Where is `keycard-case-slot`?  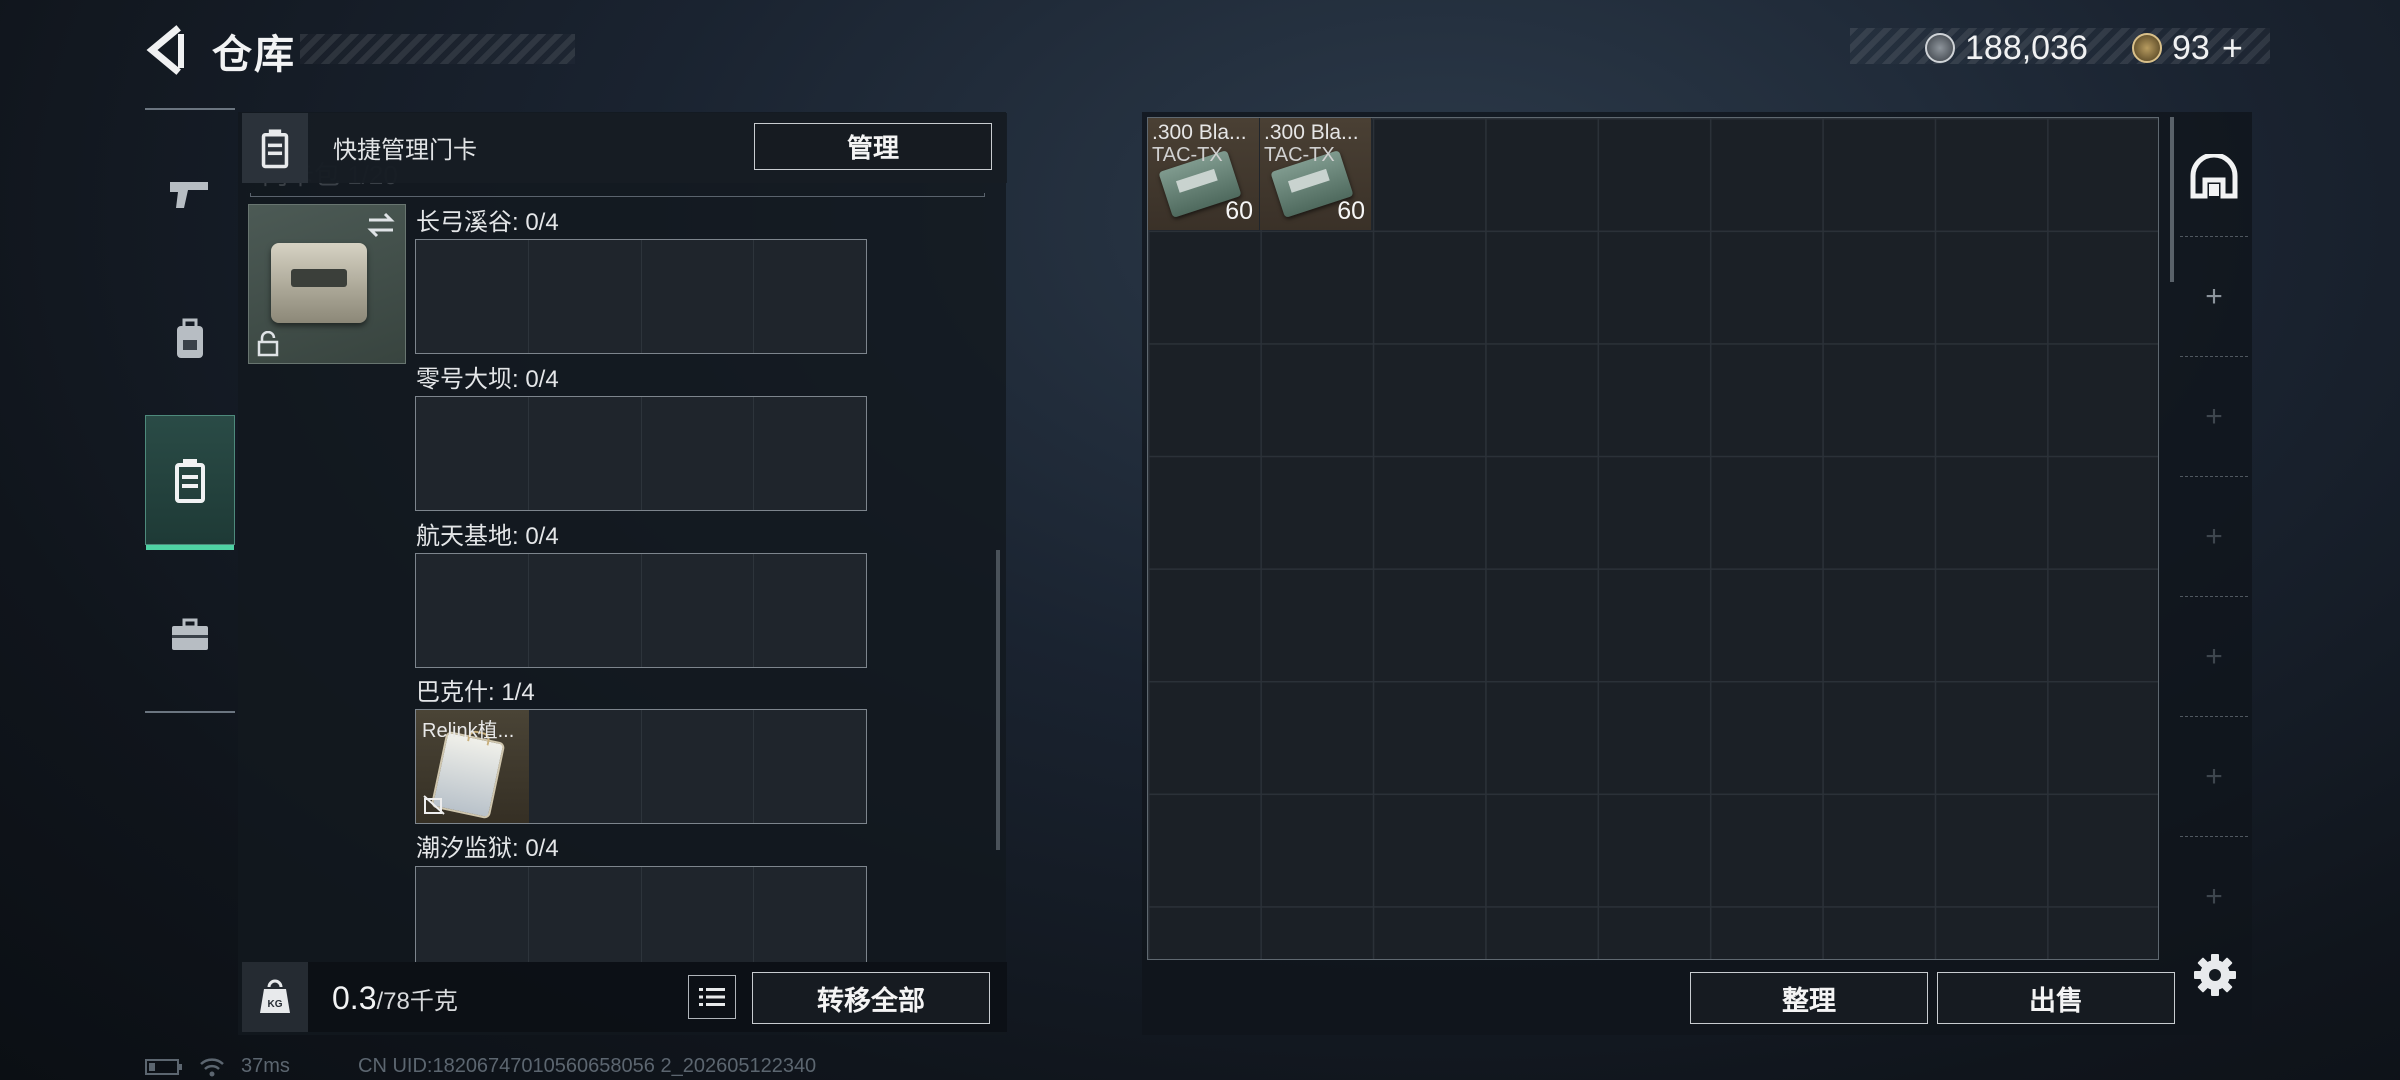
keycard-case-slot is located at coordinates (327, 284).